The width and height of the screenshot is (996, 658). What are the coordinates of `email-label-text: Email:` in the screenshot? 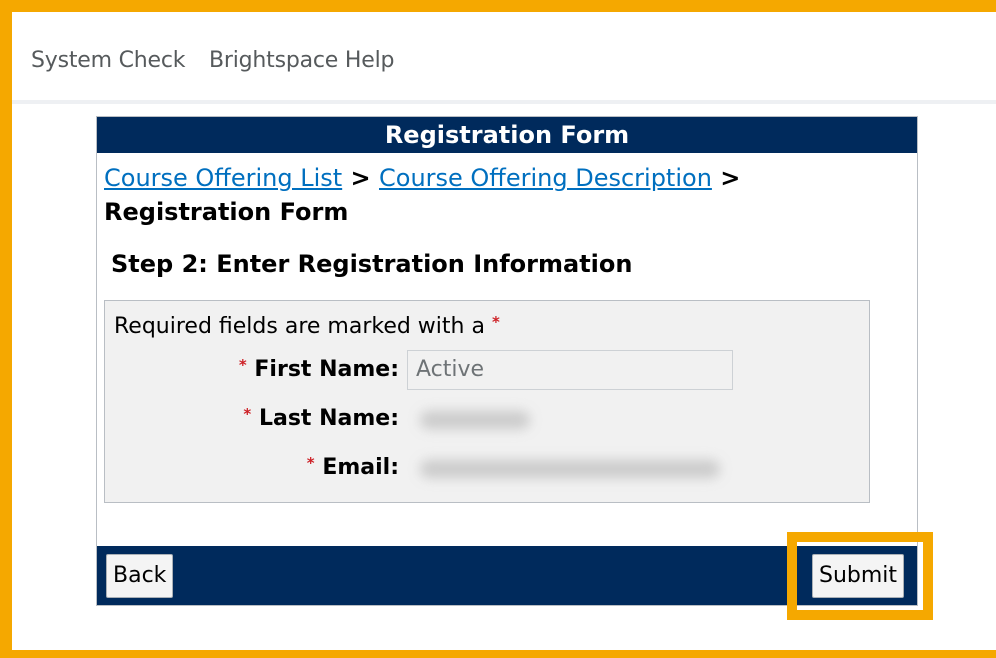 It's located at (360, 467).